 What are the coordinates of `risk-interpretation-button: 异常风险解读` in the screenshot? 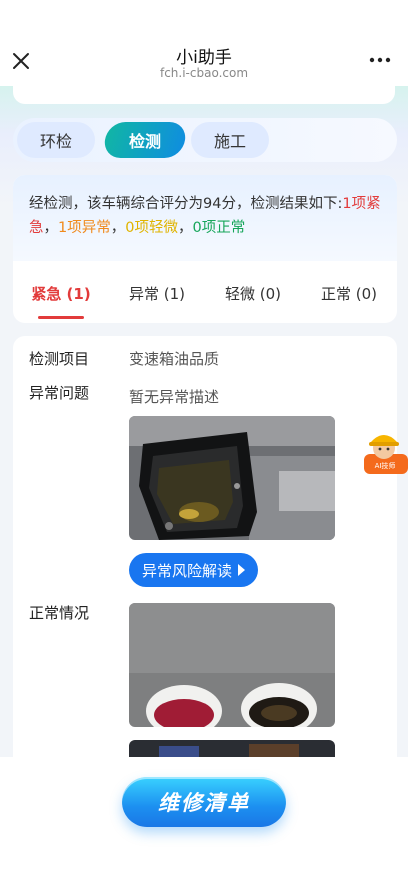 It's located at (193, 570).